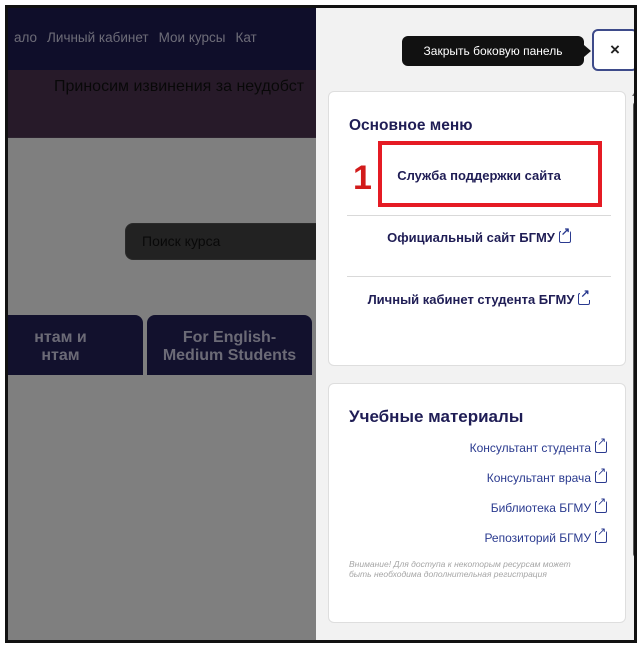  Describe the element at coordinates (362, 178) in the screenshot. I see `annotation-number: 1` at that location.